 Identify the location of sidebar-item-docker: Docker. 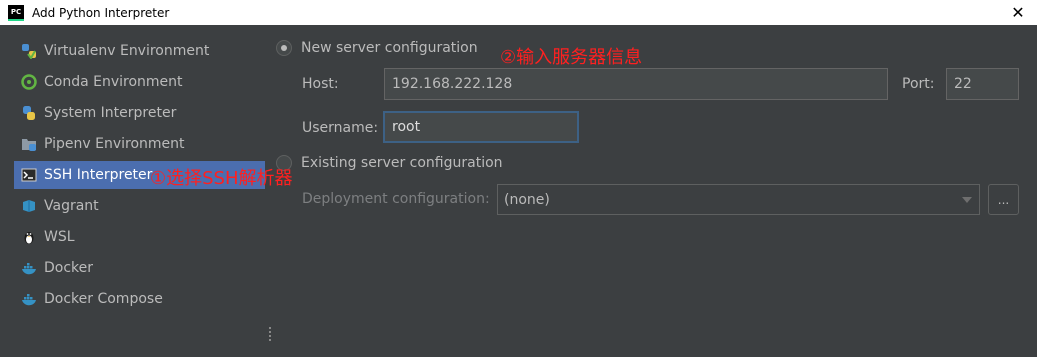
(139, 268).